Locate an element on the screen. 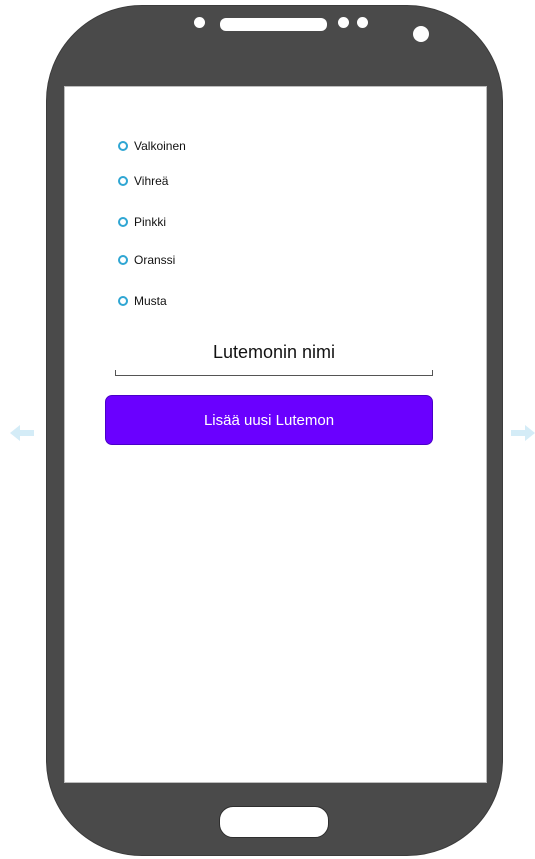  arrow-left-icon is located at coordinates (22, 433).